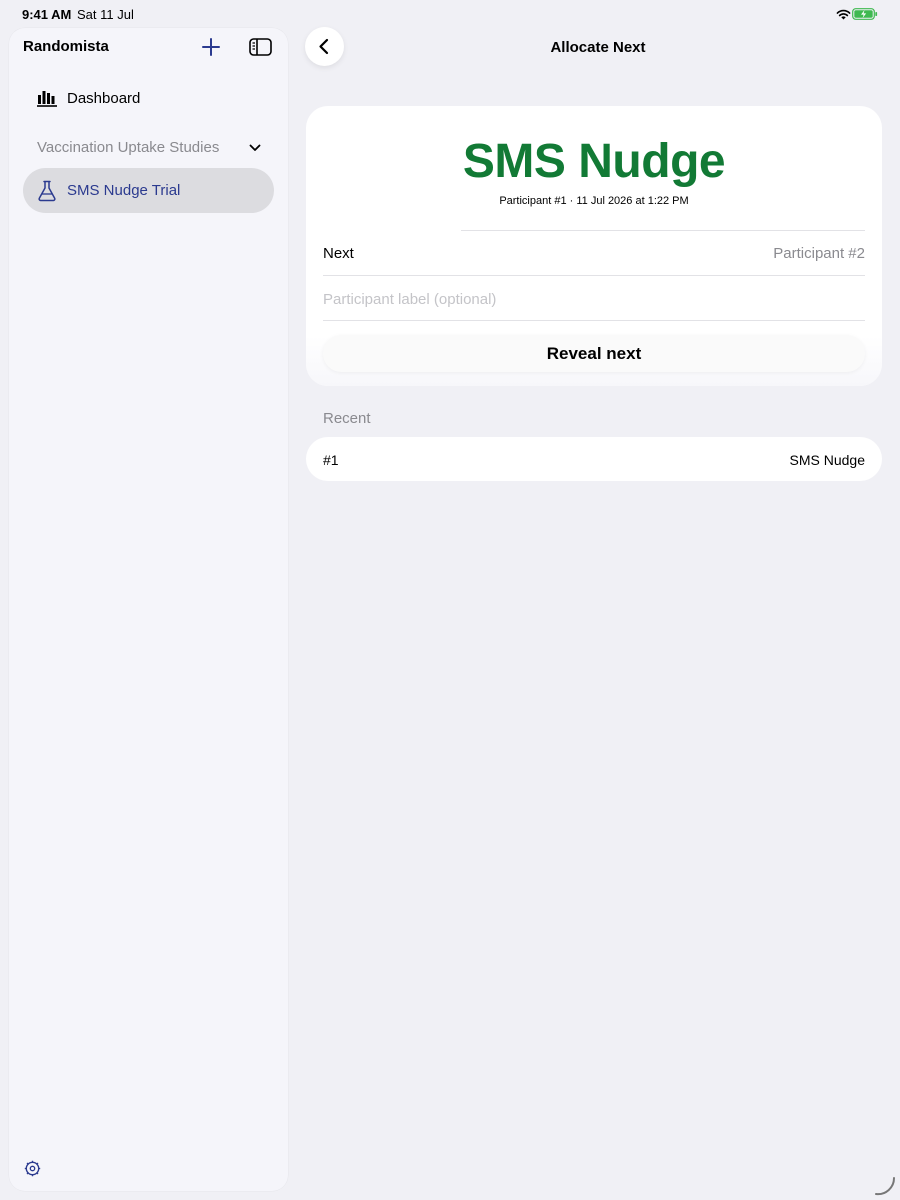 The image size is (900, 1200). What do you see at coordinates (148, 98) in the screenshot?
I see `sidebar-item-dashboard: Dashboard` at bounding box center [148, 98].